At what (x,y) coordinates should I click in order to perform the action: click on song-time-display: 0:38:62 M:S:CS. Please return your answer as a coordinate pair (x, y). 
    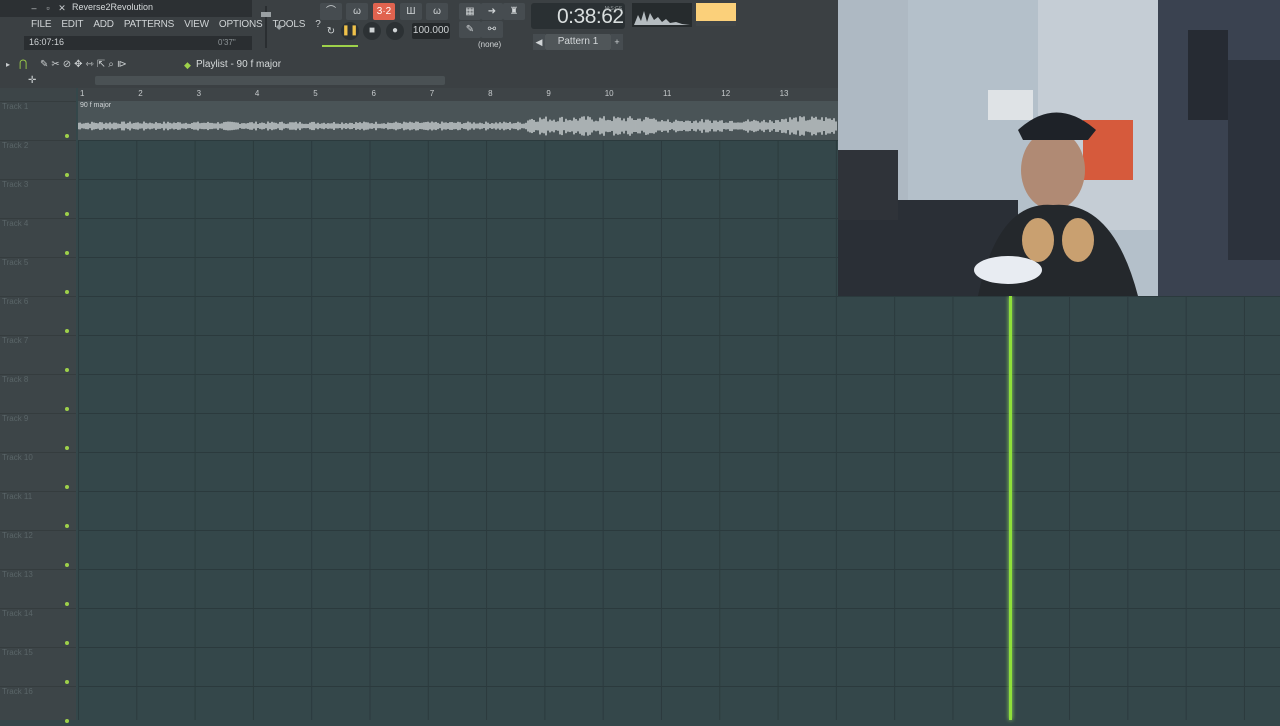
    Looking at the image, I should click on (578, 16).